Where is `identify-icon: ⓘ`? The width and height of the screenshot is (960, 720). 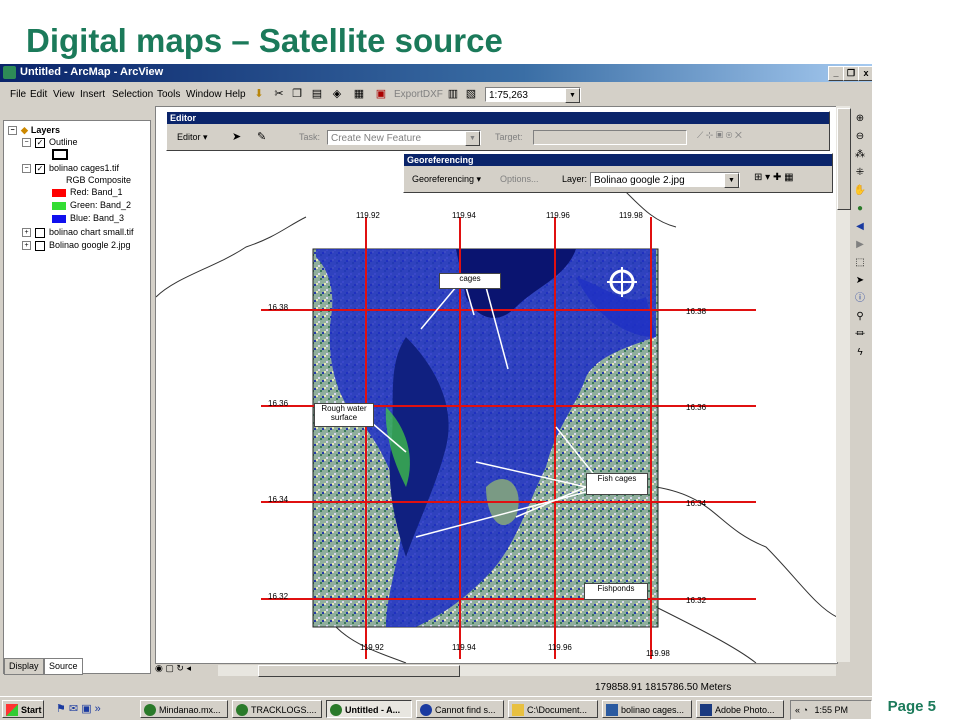 identify-icon: ⓘ is located at coordinates (860, 299).